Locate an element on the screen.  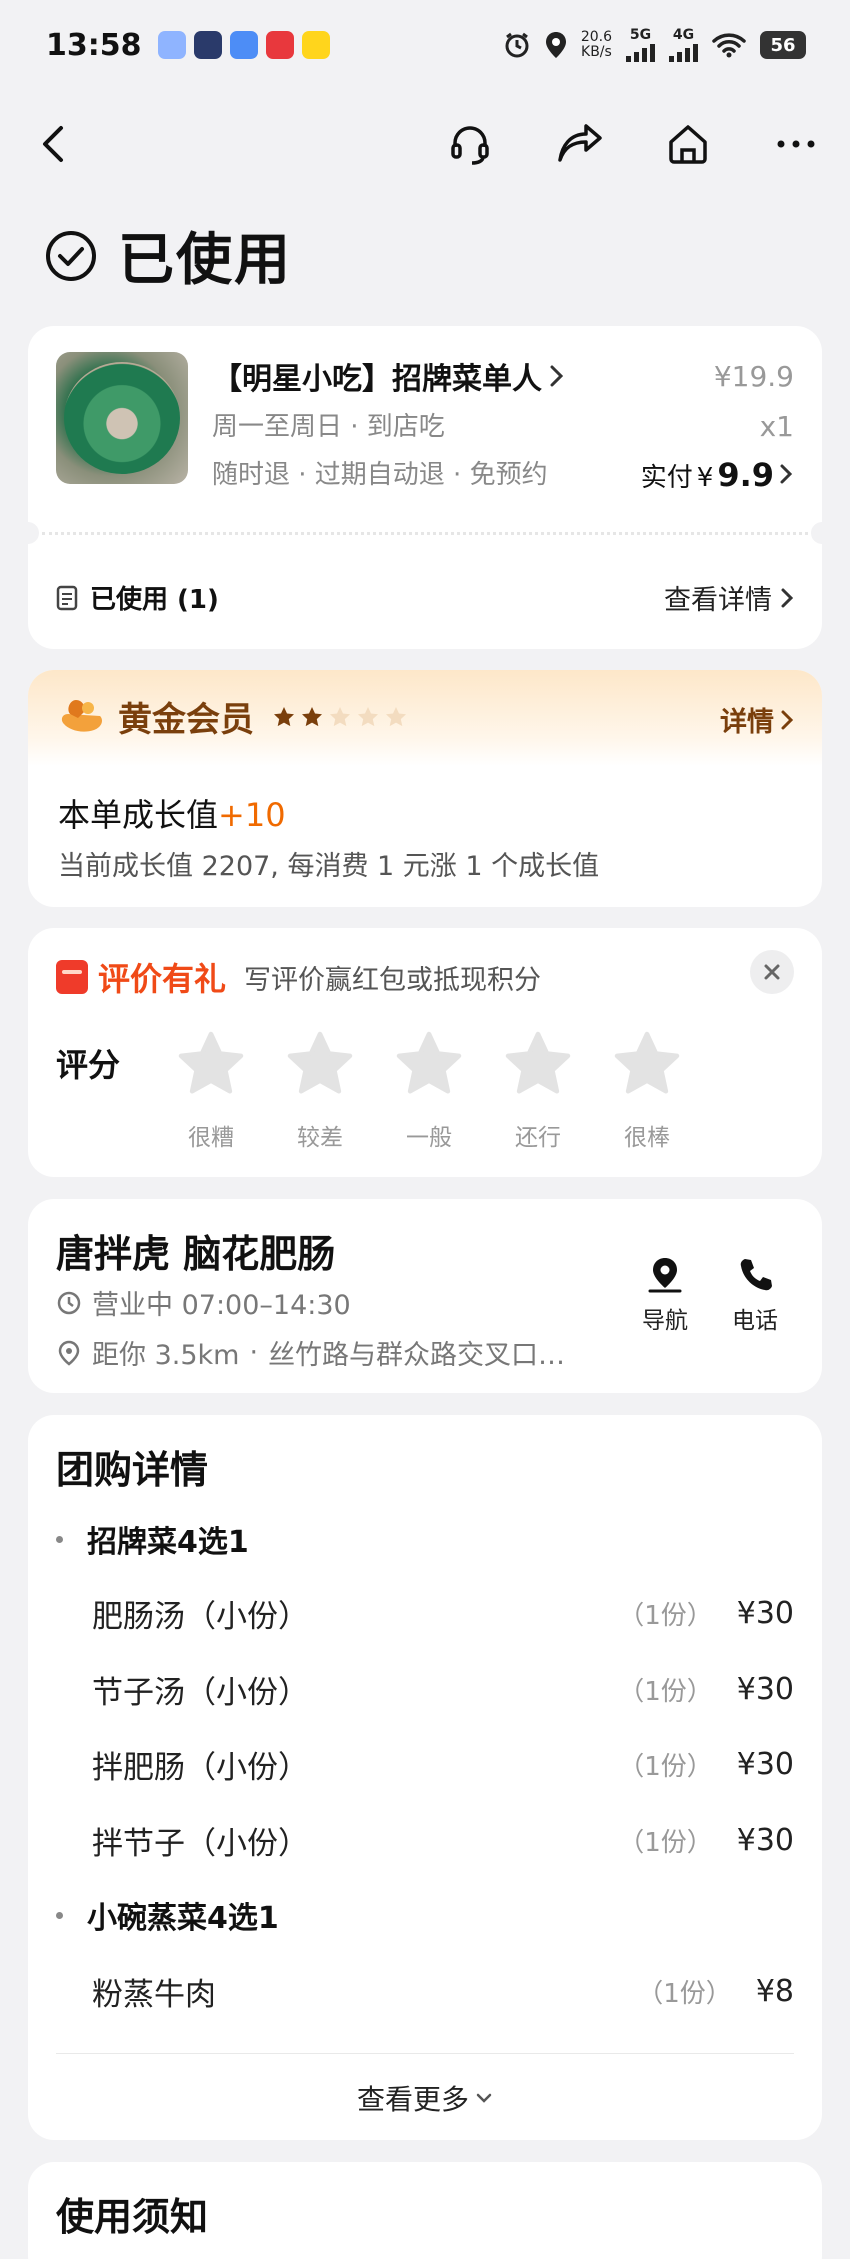
paid-label: 实付 is located at coordinates (666, 478).